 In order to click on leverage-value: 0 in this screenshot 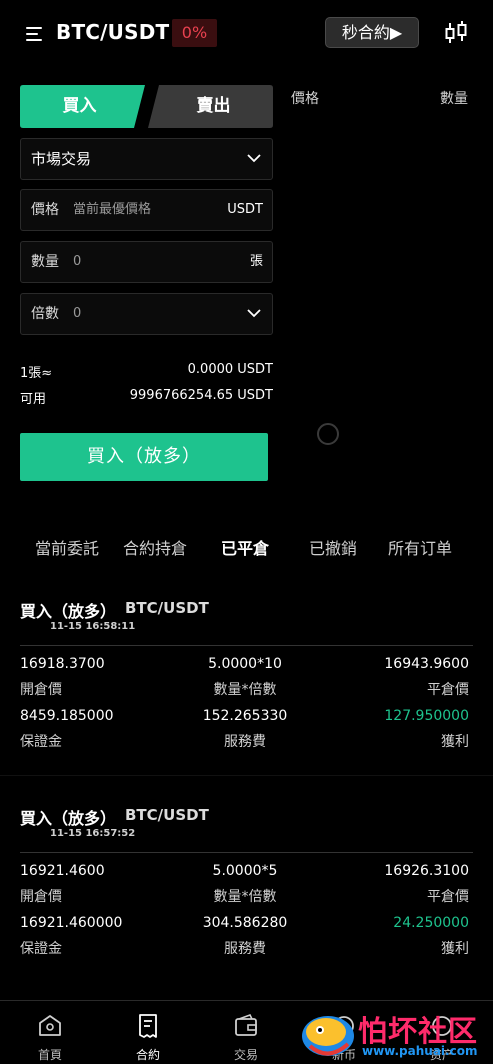, I will do `click(77, 313)`.